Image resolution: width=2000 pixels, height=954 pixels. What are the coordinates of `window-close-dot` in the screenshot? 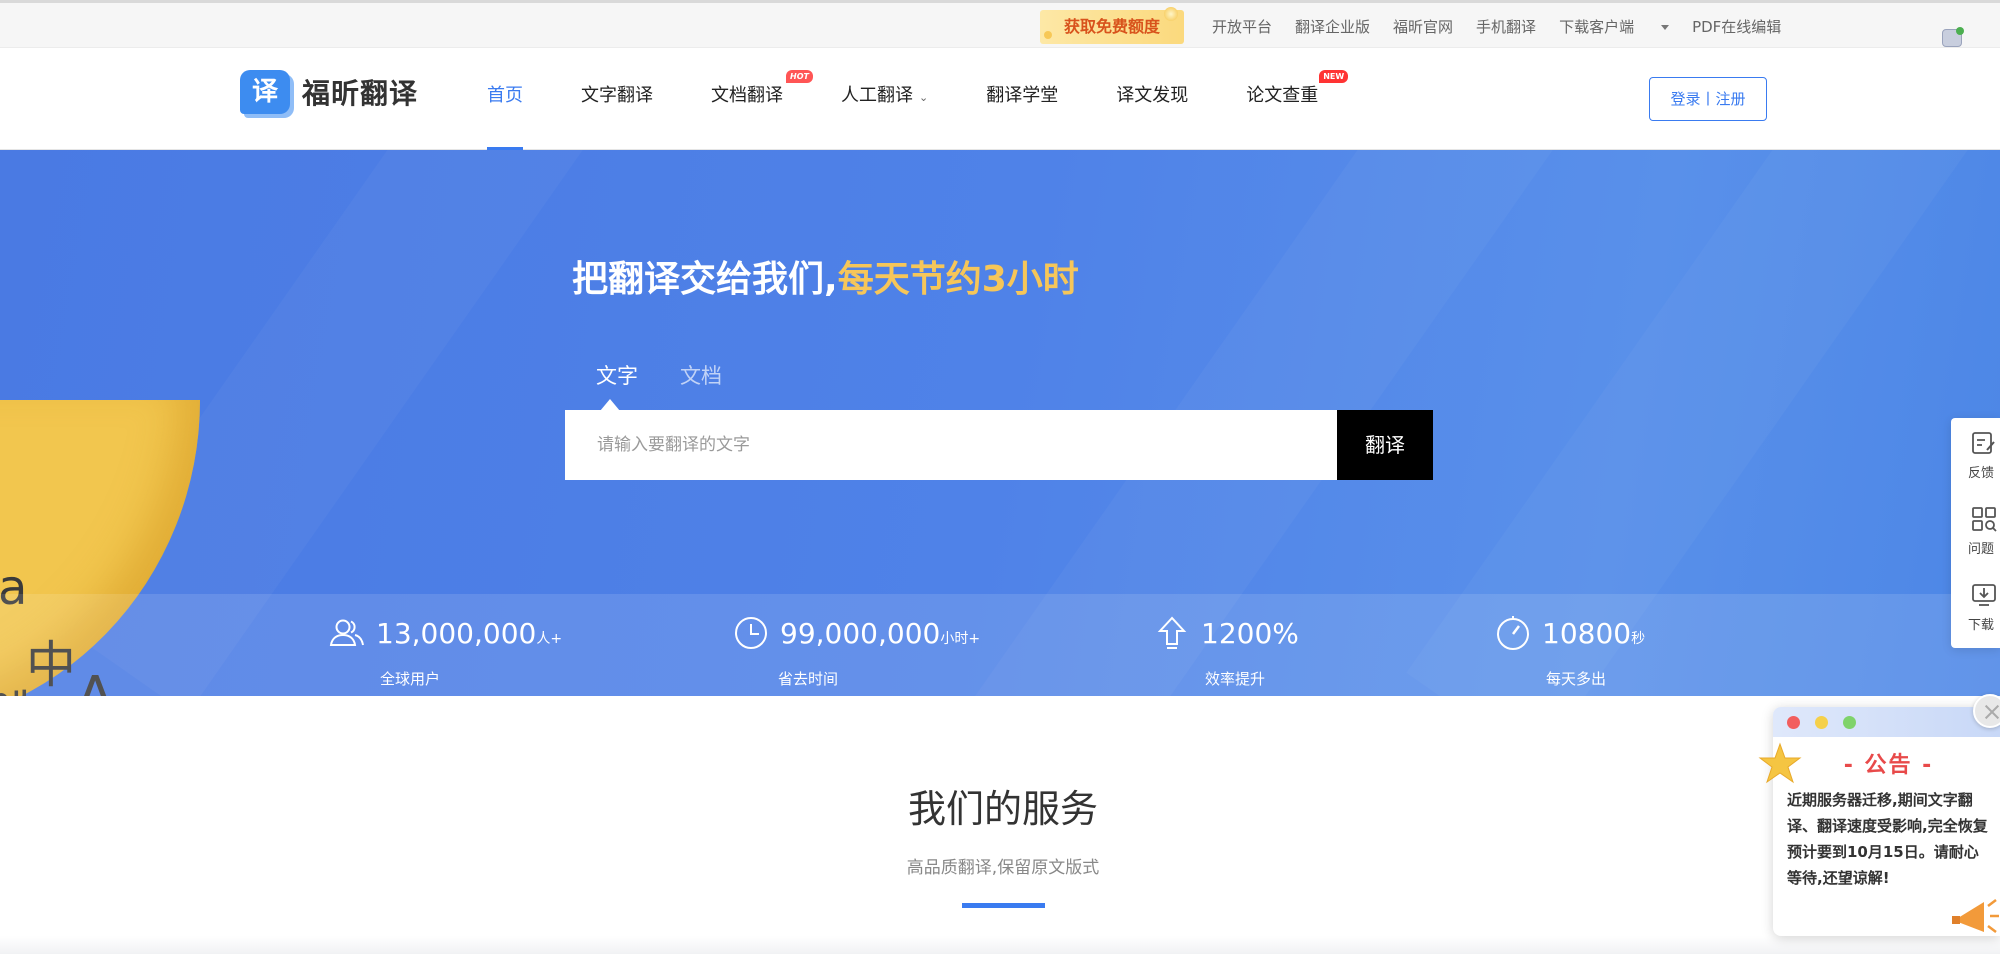 It's located at (1793, 722).